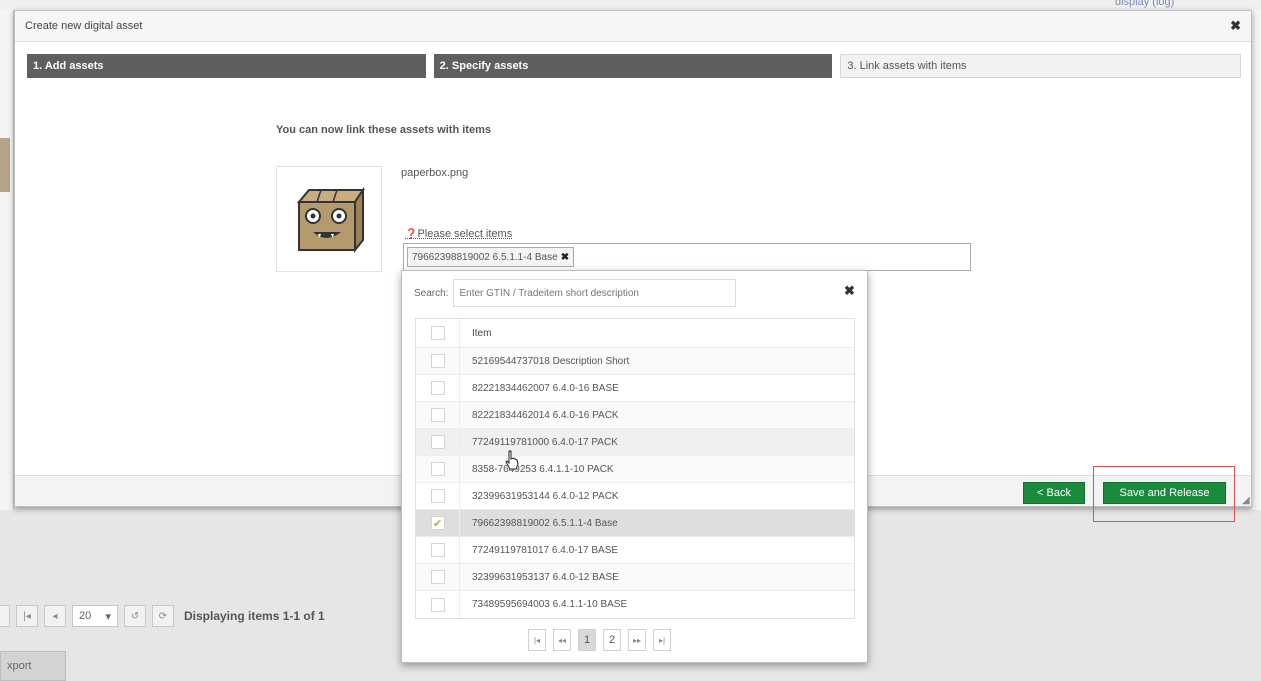 The image size is (1261, 681). I want to click on table-header-row: Item, so click(635, 333).